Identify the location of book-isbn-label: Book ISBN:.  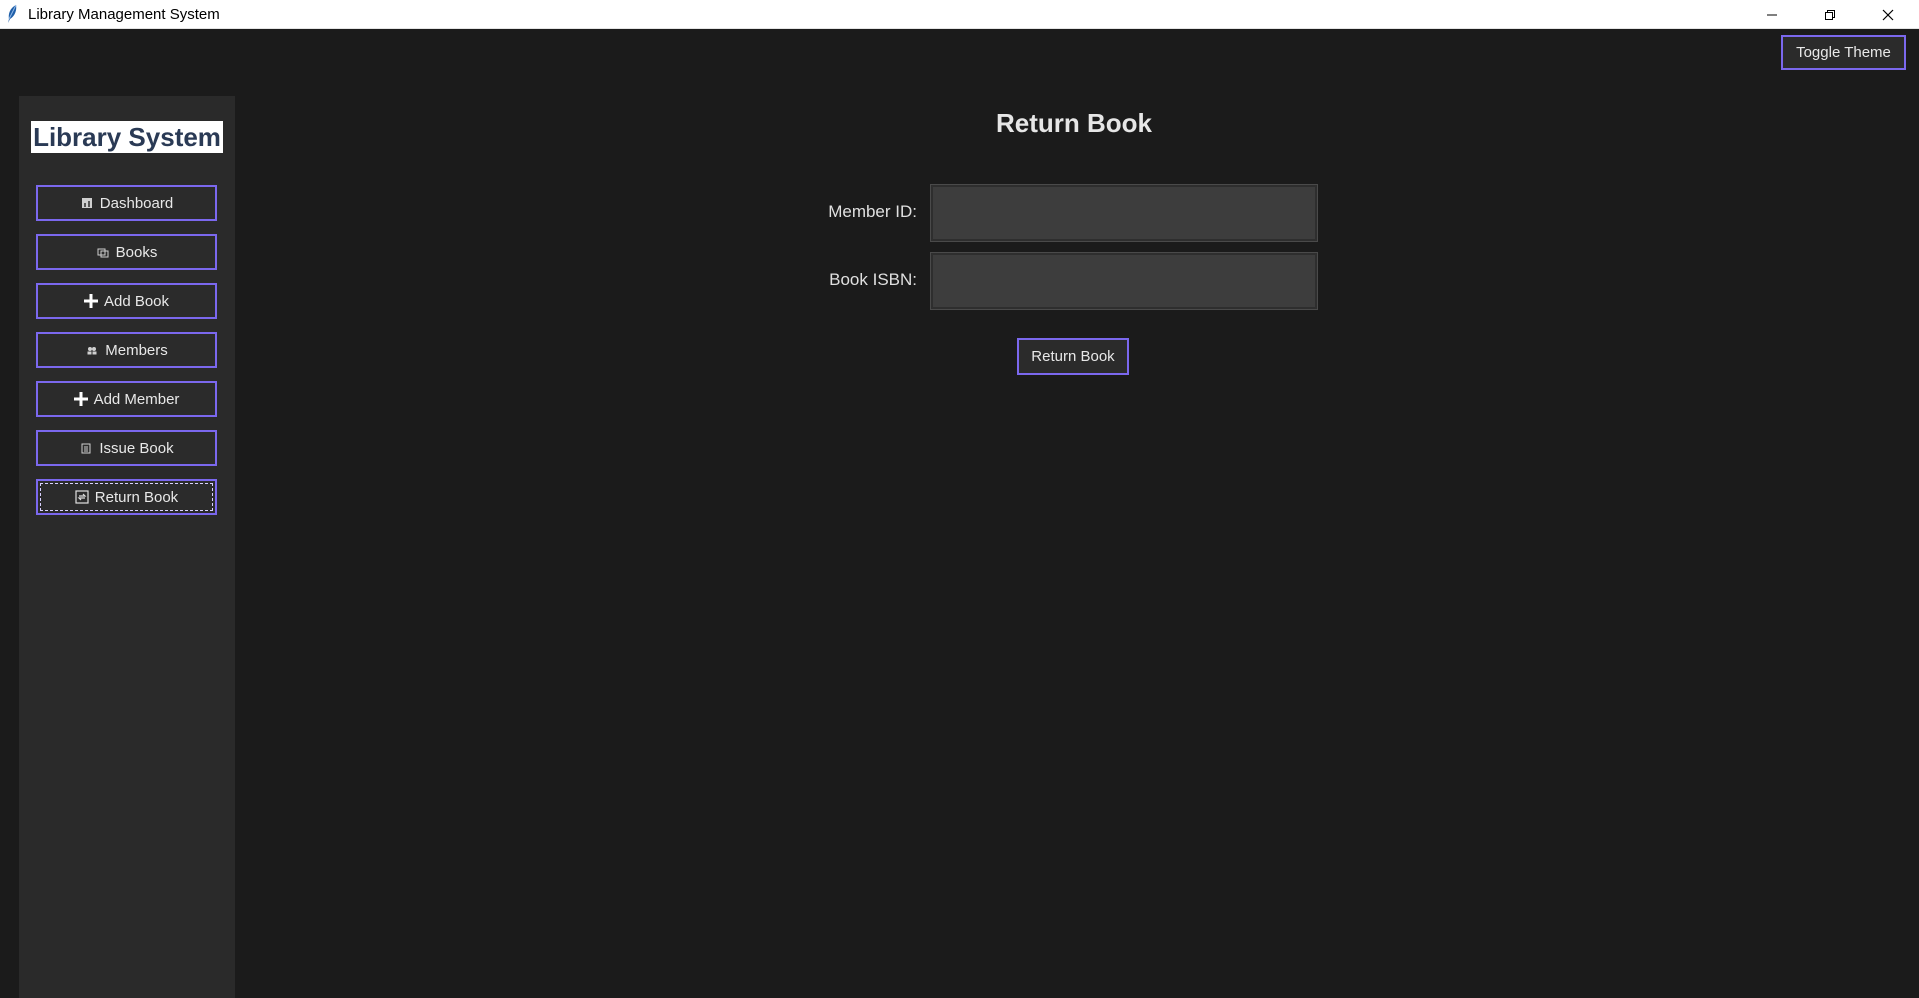
(873, 279).